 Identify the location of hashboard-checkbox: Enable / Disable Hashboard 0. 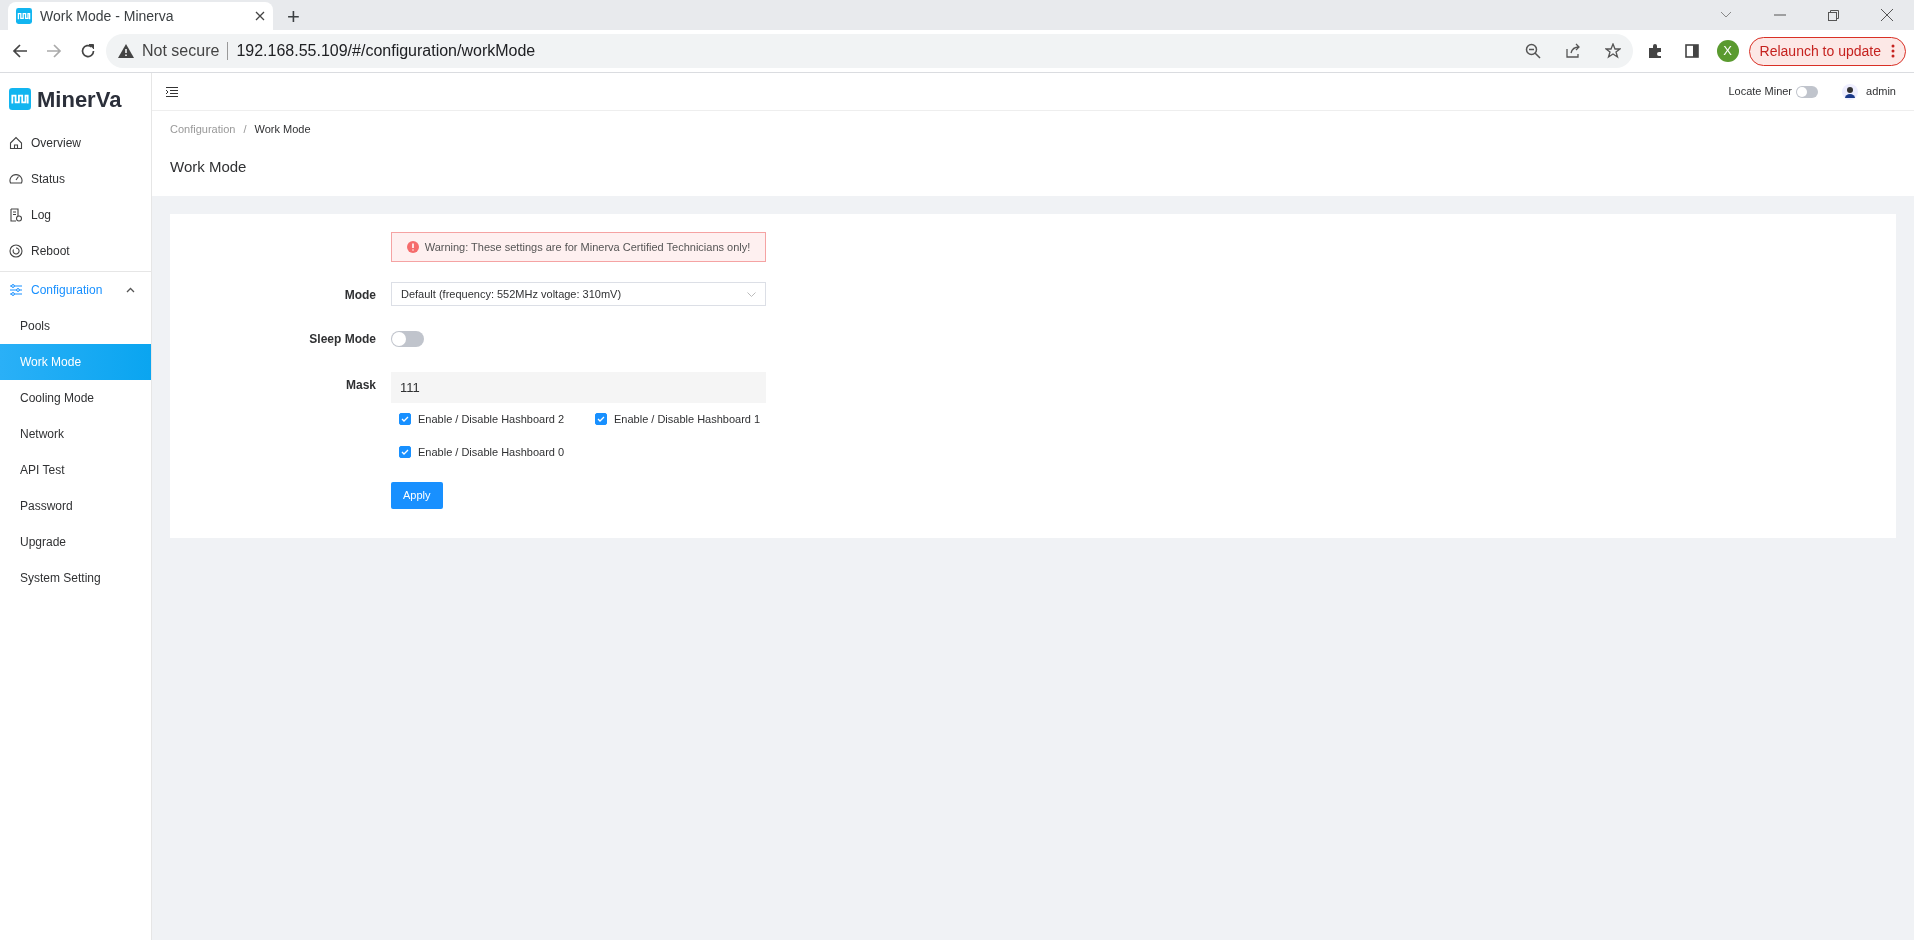
(489, 451).